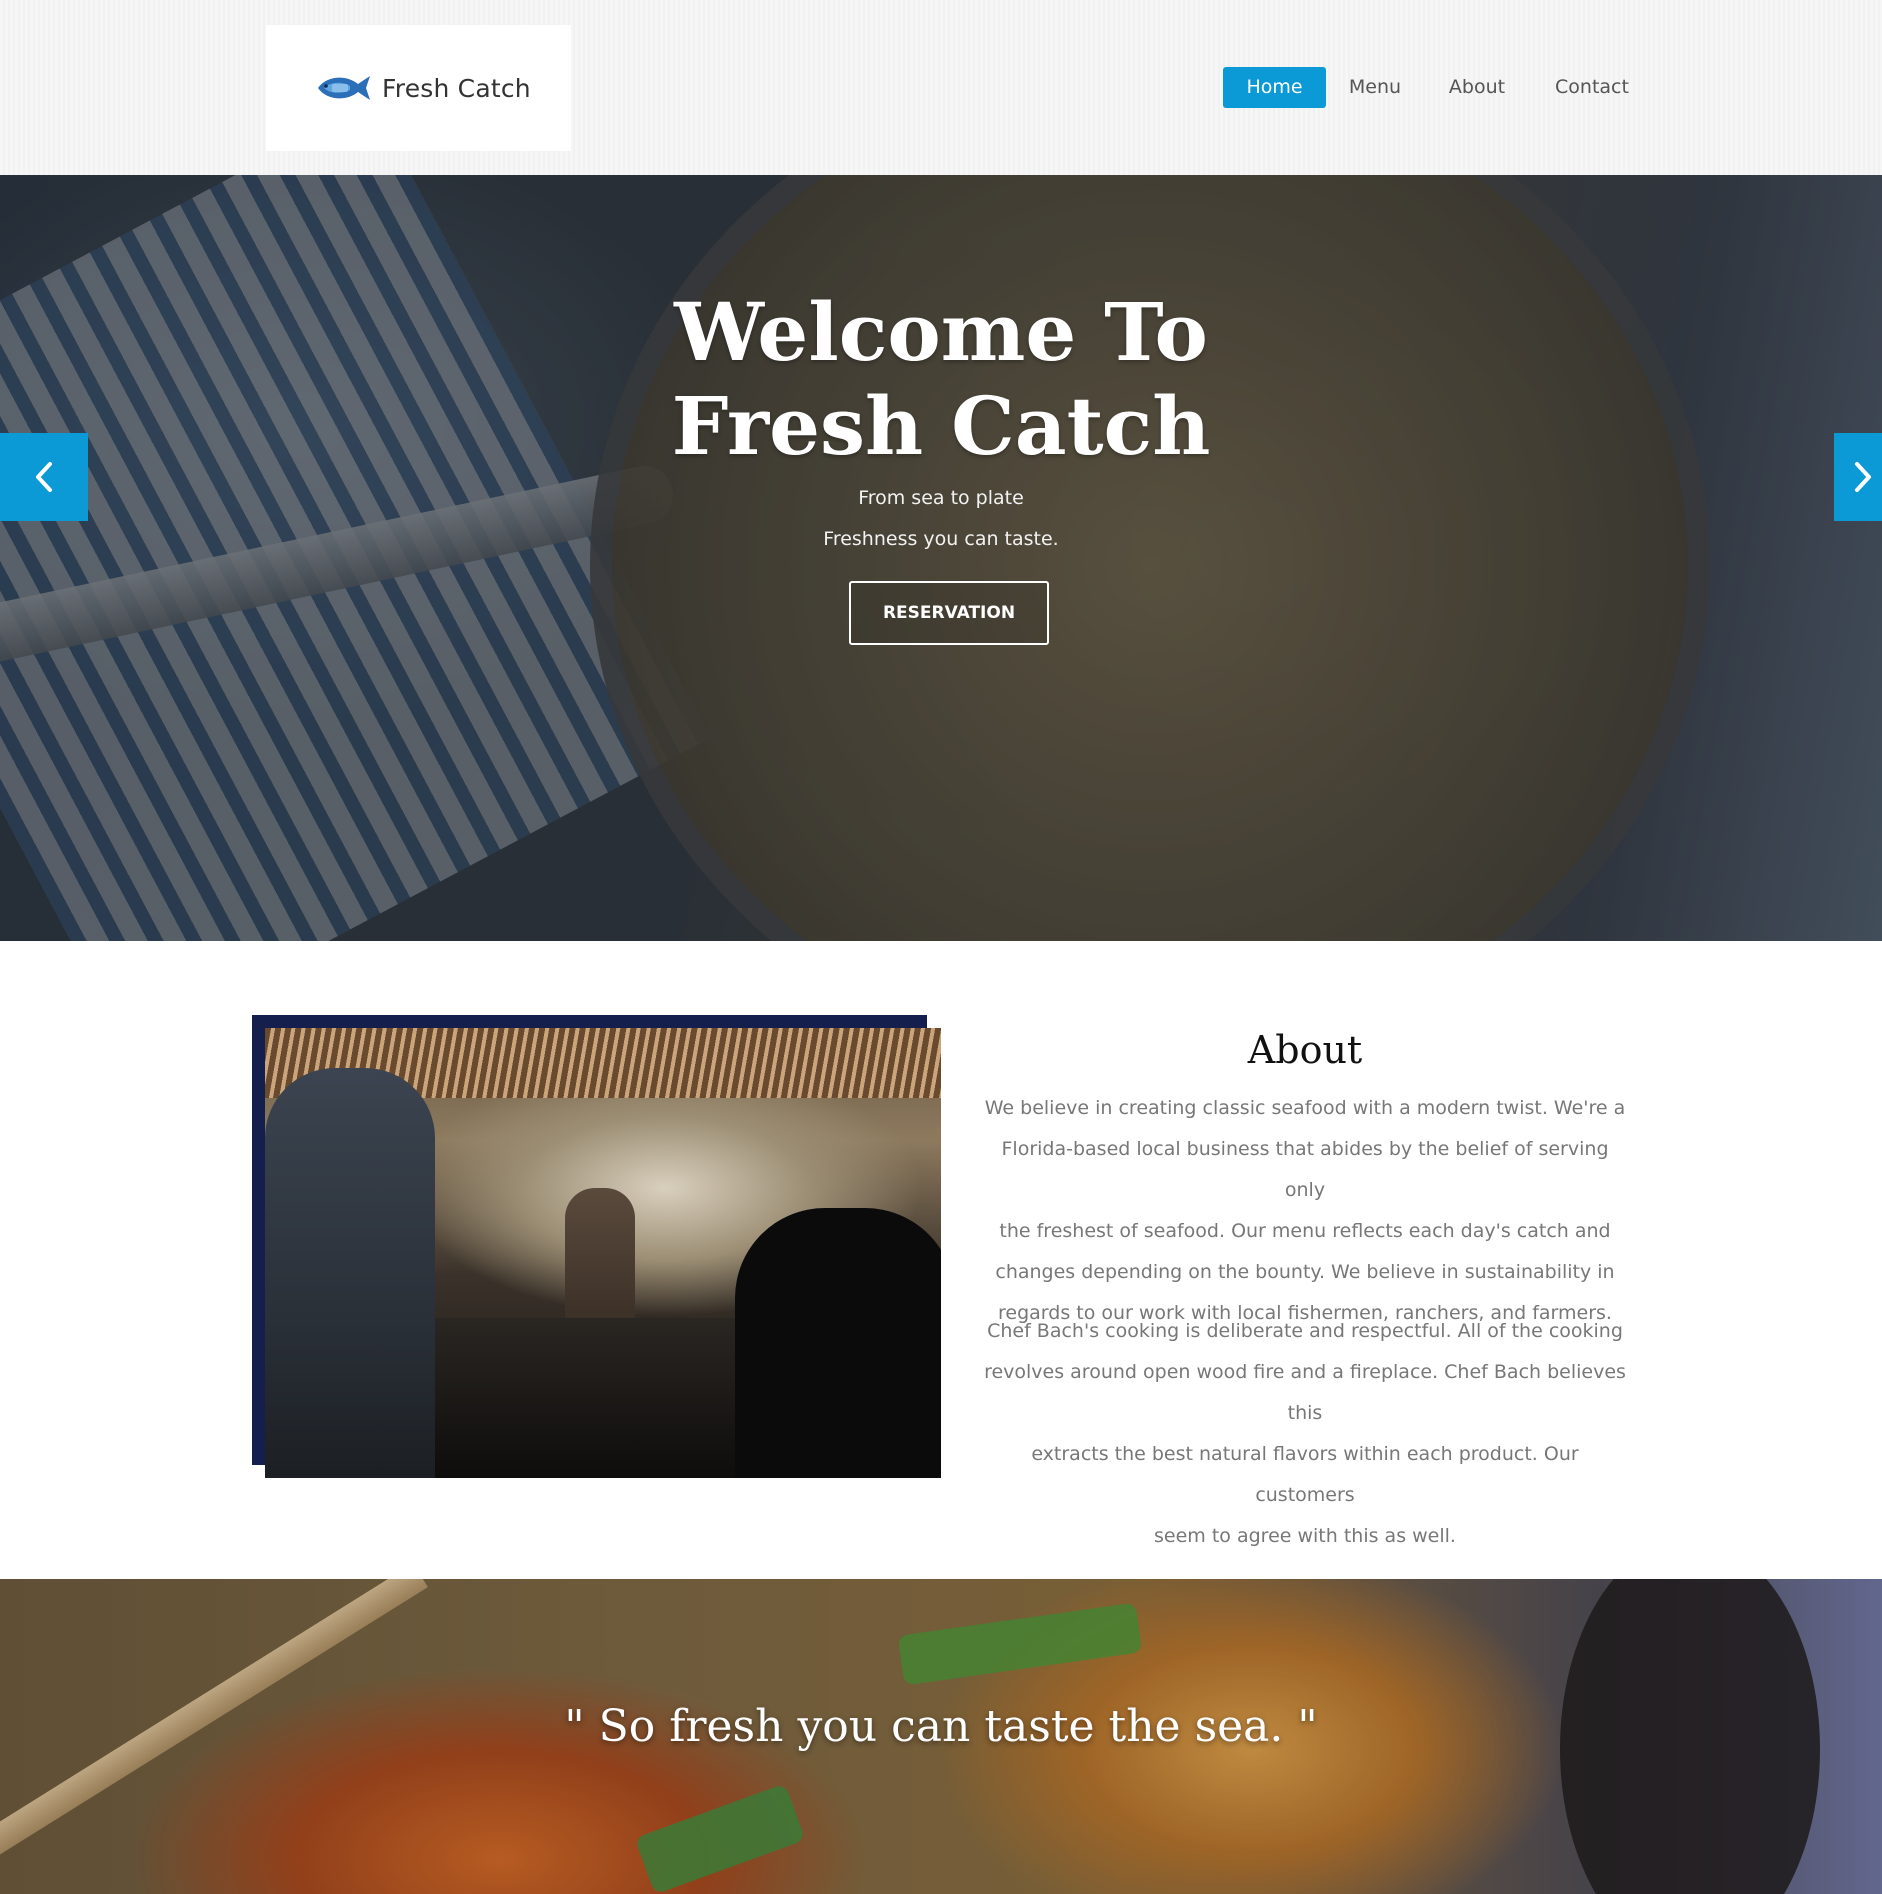  I want to click on hero-title: Welcome To Fresh Catch, so click(941, 379).